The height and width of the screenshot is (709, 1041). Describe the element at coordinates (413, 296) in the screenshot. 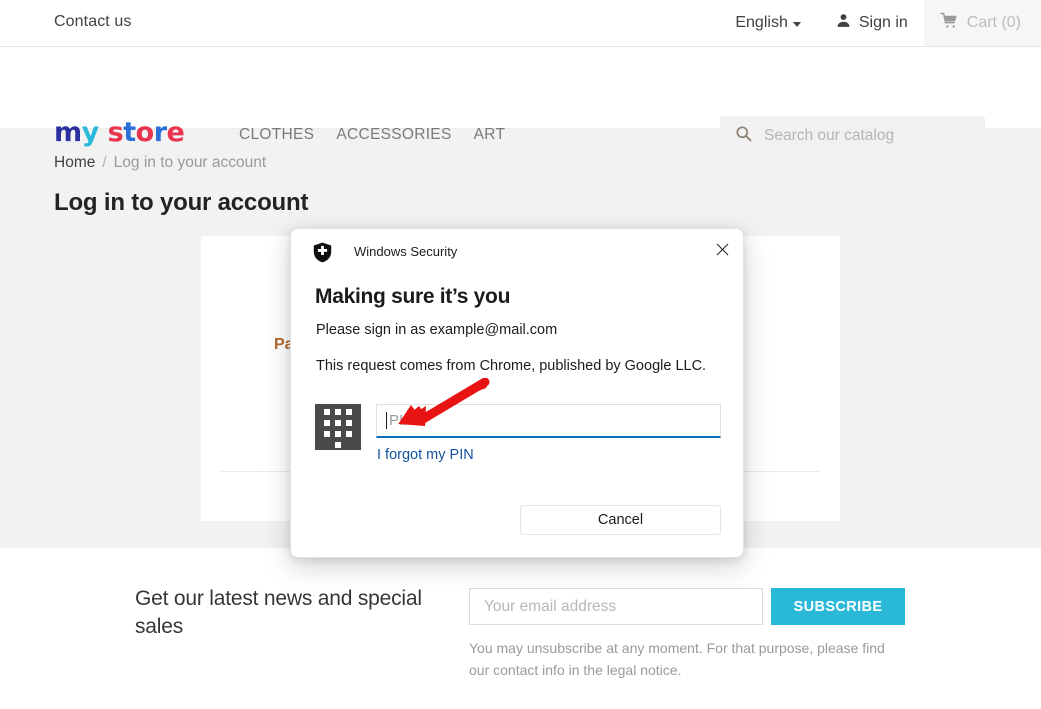

I see `dialog-heading: Making sure it’s you` at that location.